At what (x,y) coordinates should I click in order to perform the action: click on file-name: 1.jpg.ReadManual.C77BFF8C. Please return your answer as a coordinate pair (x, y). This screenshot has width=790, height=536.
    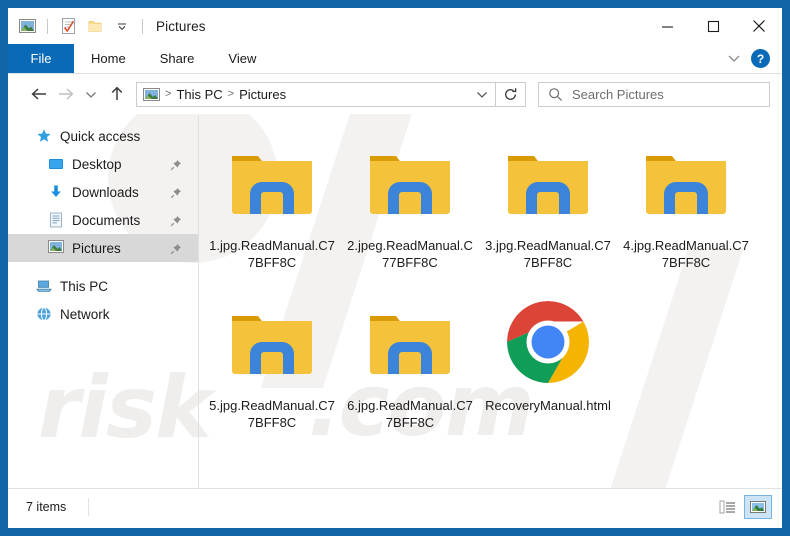
    Looking at the image, I should click on (272, 254).